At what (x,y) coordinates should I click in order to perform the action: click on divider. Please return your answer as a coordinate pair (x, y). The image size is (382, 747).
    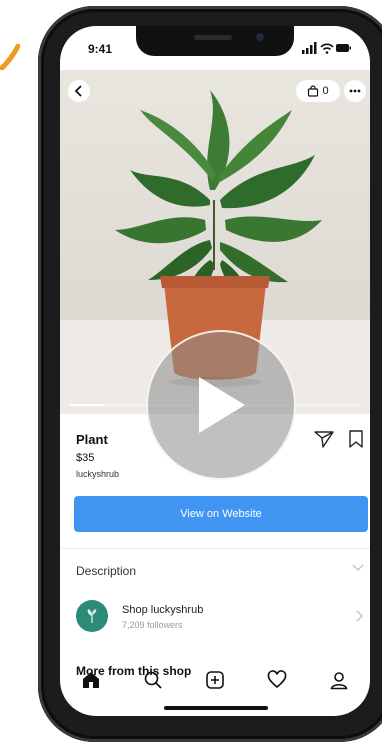
    Looking at the image, I should click on (215, 548).